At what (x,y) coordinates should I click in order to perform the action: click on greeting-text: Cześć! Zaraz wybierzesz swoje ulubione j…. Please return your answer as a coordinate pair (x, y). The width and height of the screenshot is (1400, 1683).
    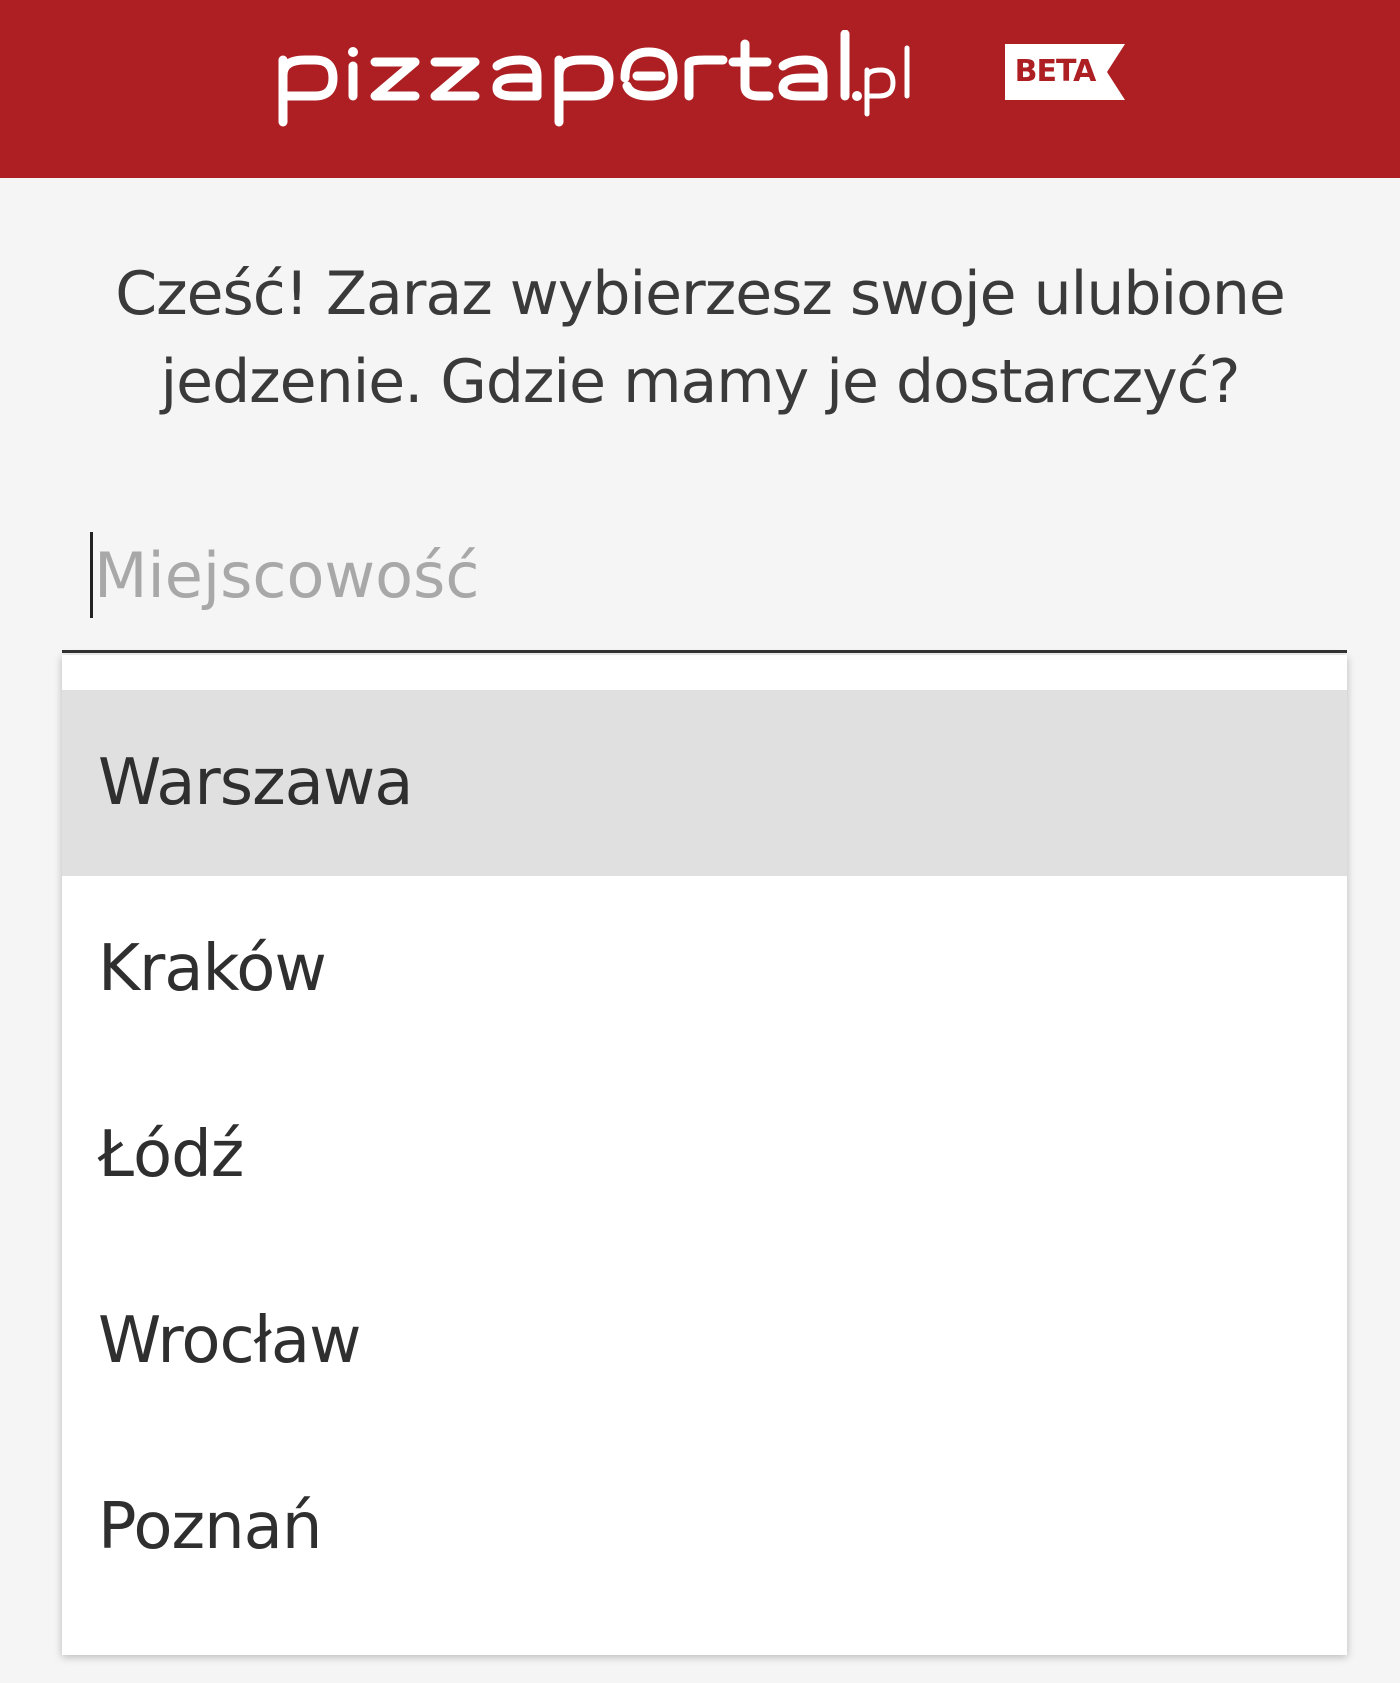
    Looking at the image, I should click on (700, 338).